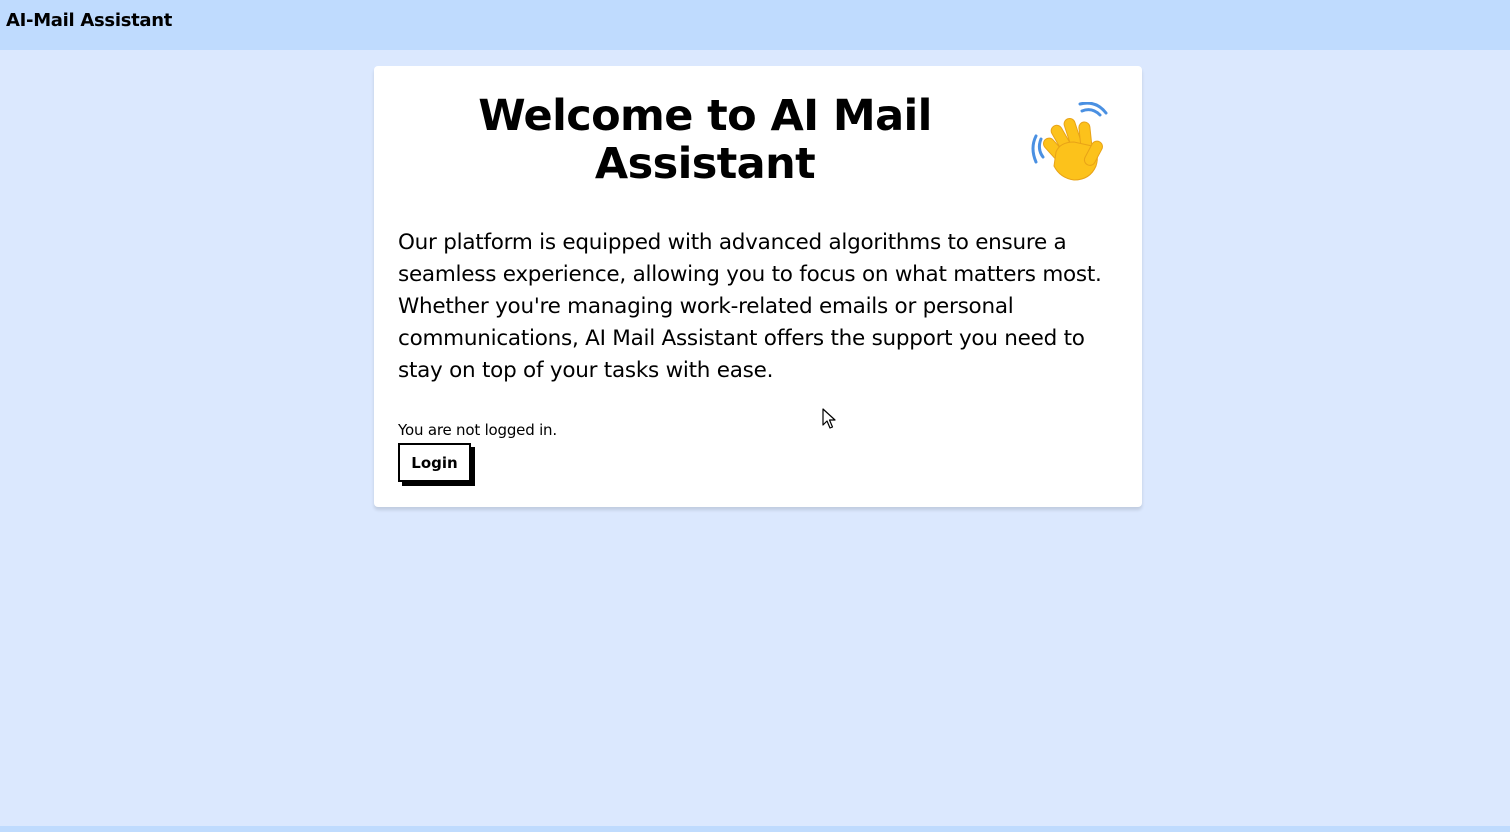  I want to click on login-status-text: You are not logged in., so click(477, 430).